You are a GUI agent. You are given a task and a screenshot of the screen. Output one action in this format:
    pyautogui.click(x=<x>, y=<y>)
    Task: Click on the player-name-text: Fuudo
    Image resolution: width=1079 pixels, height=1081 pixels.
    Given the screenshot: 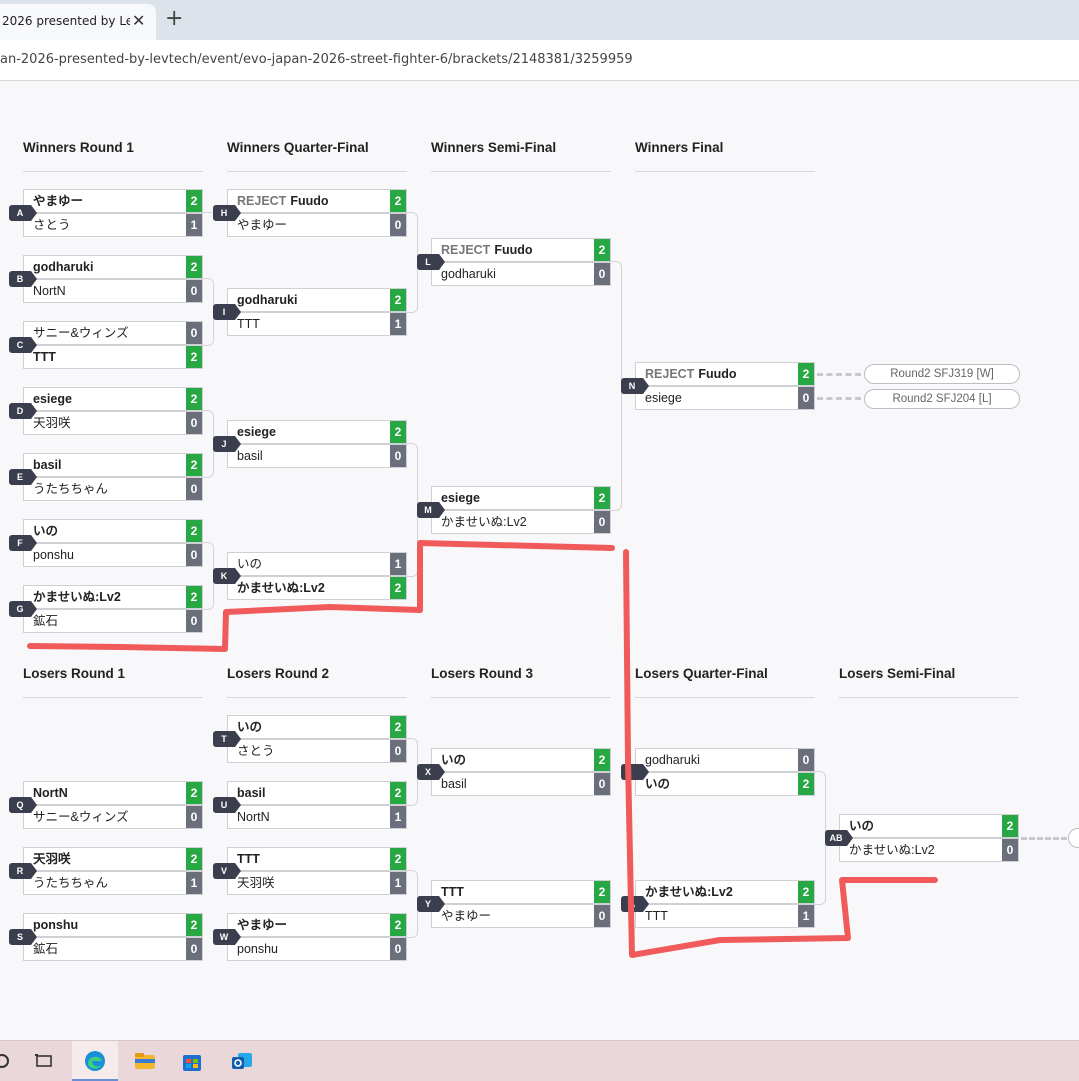 What is the action you would take?
    pyautogui.click(x=513, y=250)
    